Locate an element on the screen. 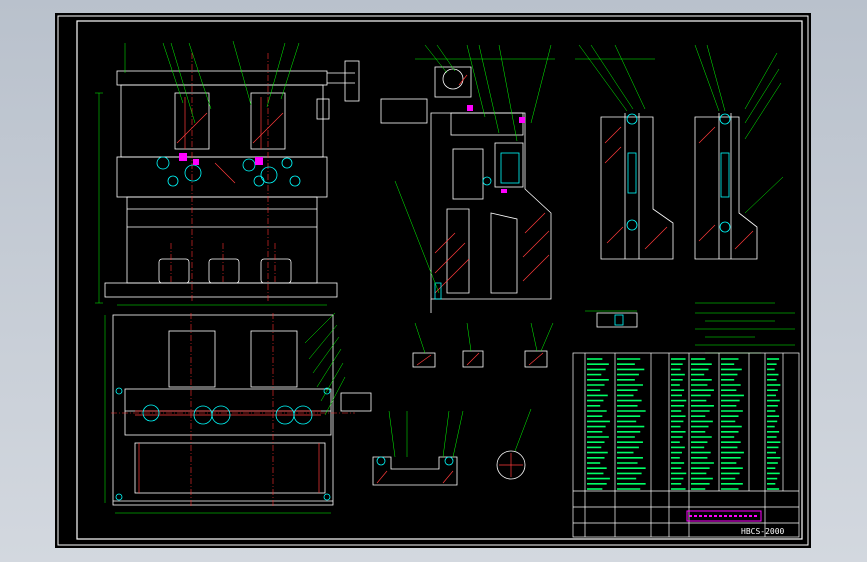  parts-list-rows is located at coordinates (684, 424).